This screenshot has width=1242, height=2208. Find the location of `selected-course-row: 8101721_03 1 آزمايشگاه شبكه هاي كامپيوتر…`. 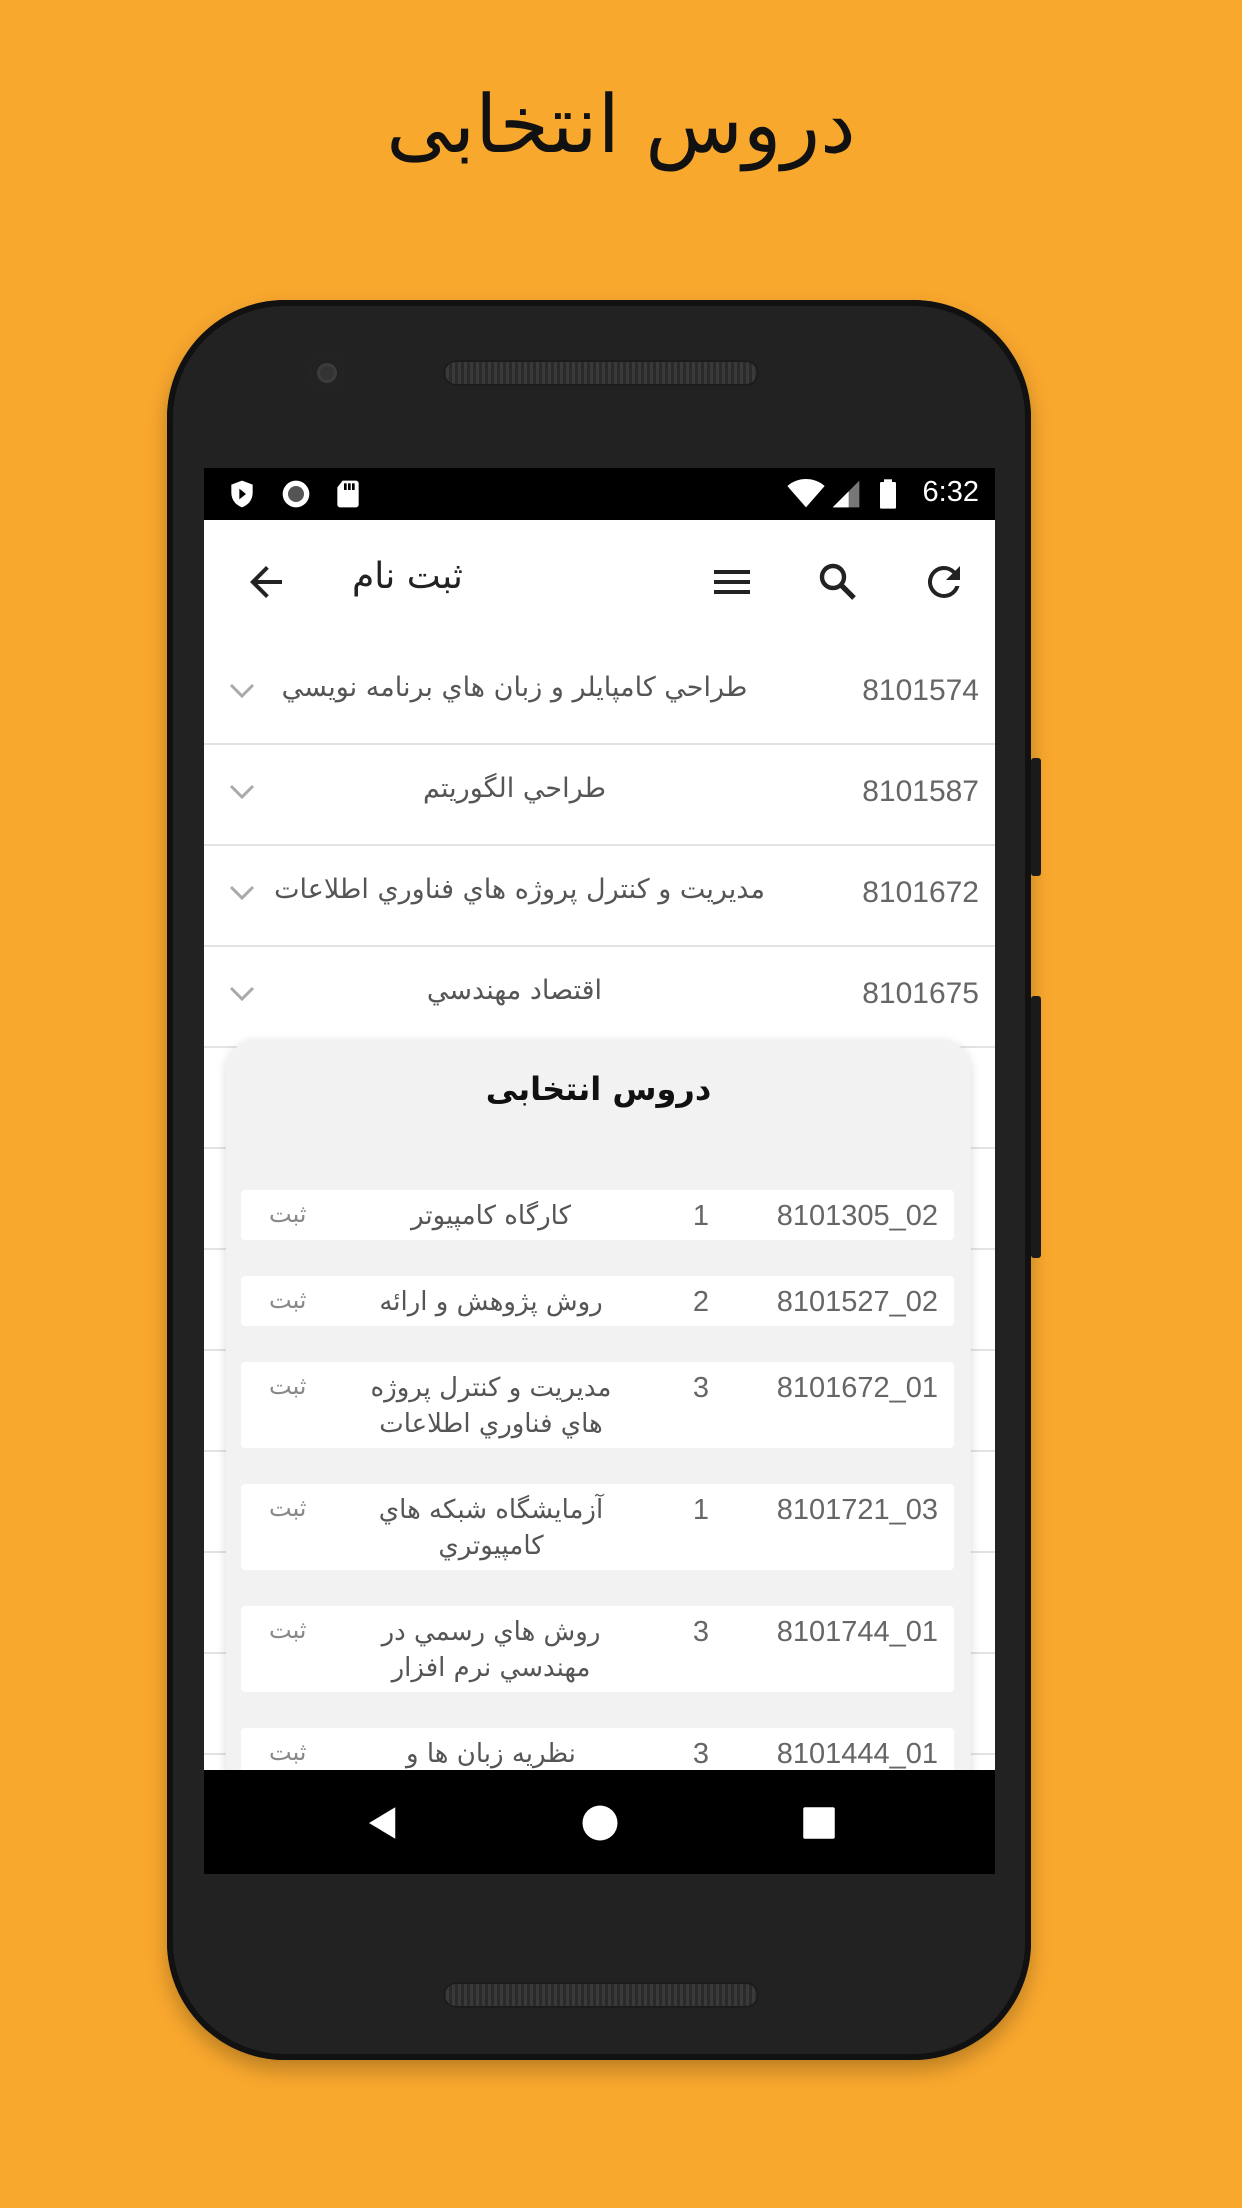

selected-course-row: 8101721_03 1 آزمايشگاه شبكه هاي كامپيوتر… is located at coordinates (597, 1527).